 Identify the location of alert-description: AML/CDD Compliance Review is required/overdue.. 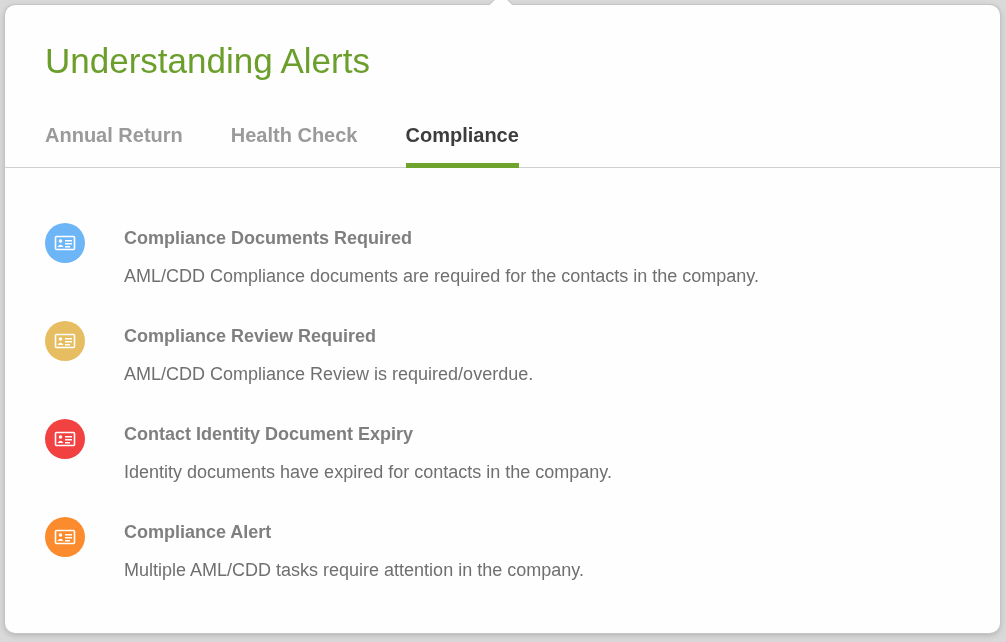
(329, 374).